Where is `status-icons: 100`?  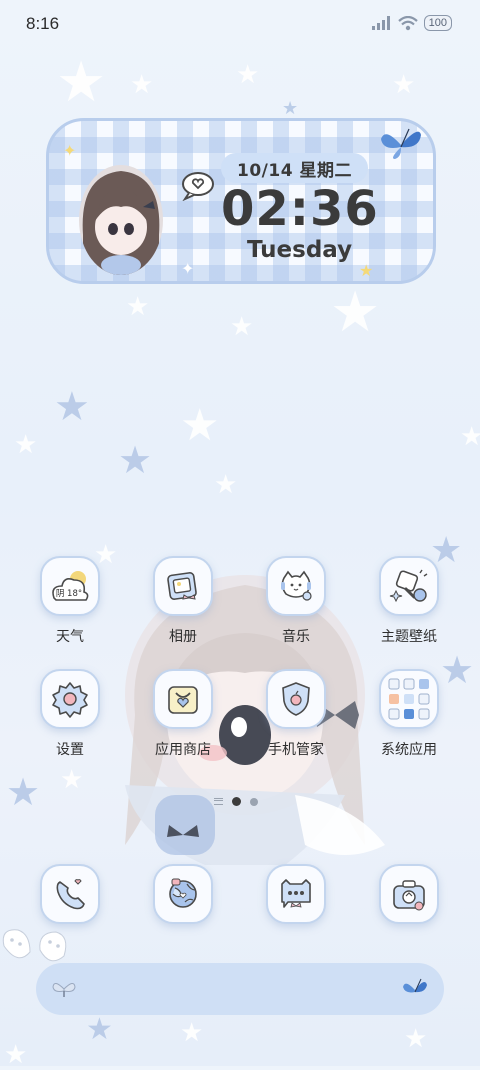 status-icons: 100 is located at coordinates (411, 23).